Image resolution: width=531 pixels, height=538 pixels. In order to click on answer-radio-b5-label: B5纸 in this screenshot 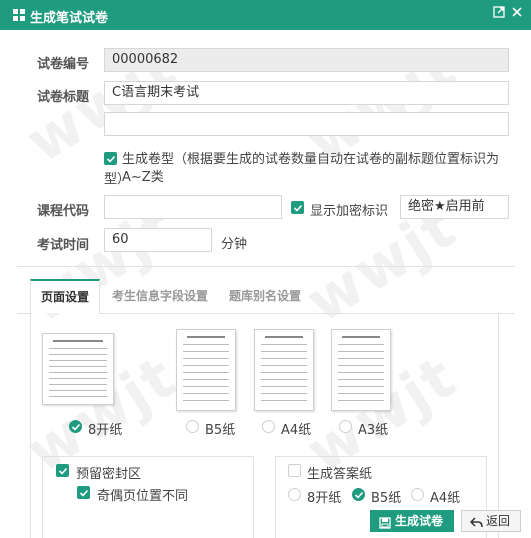, I will do `click(386, 498)`.